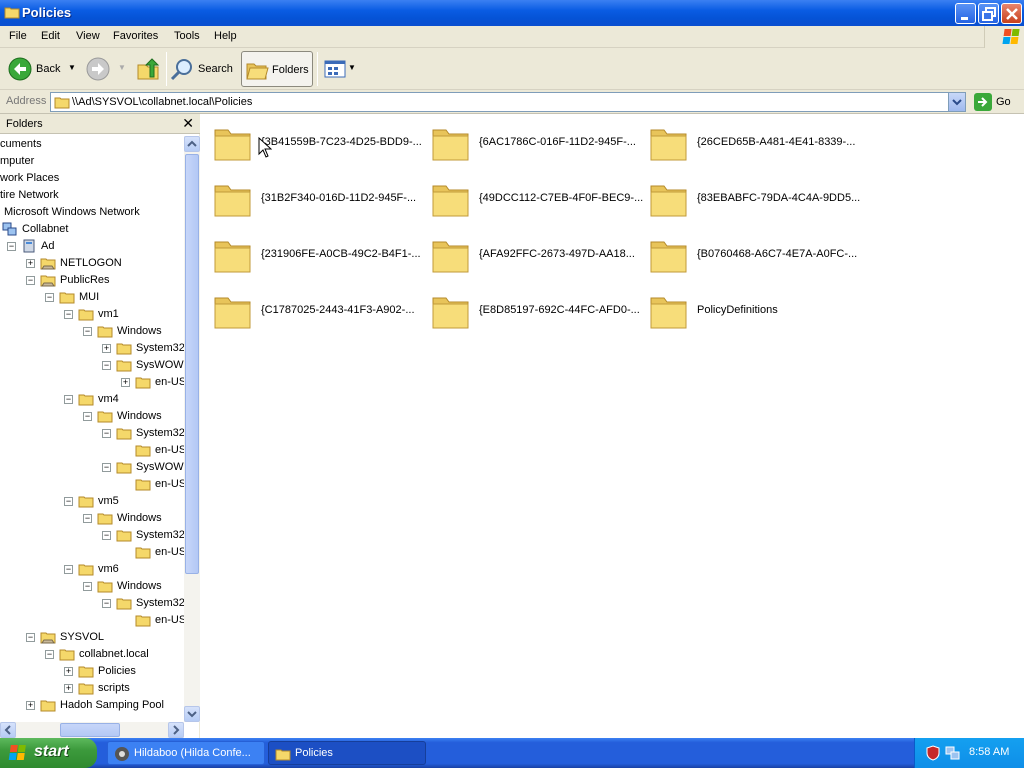  Describe the element at coordinates (1011, 13) in the screenshot. I see `close-button` at that location.